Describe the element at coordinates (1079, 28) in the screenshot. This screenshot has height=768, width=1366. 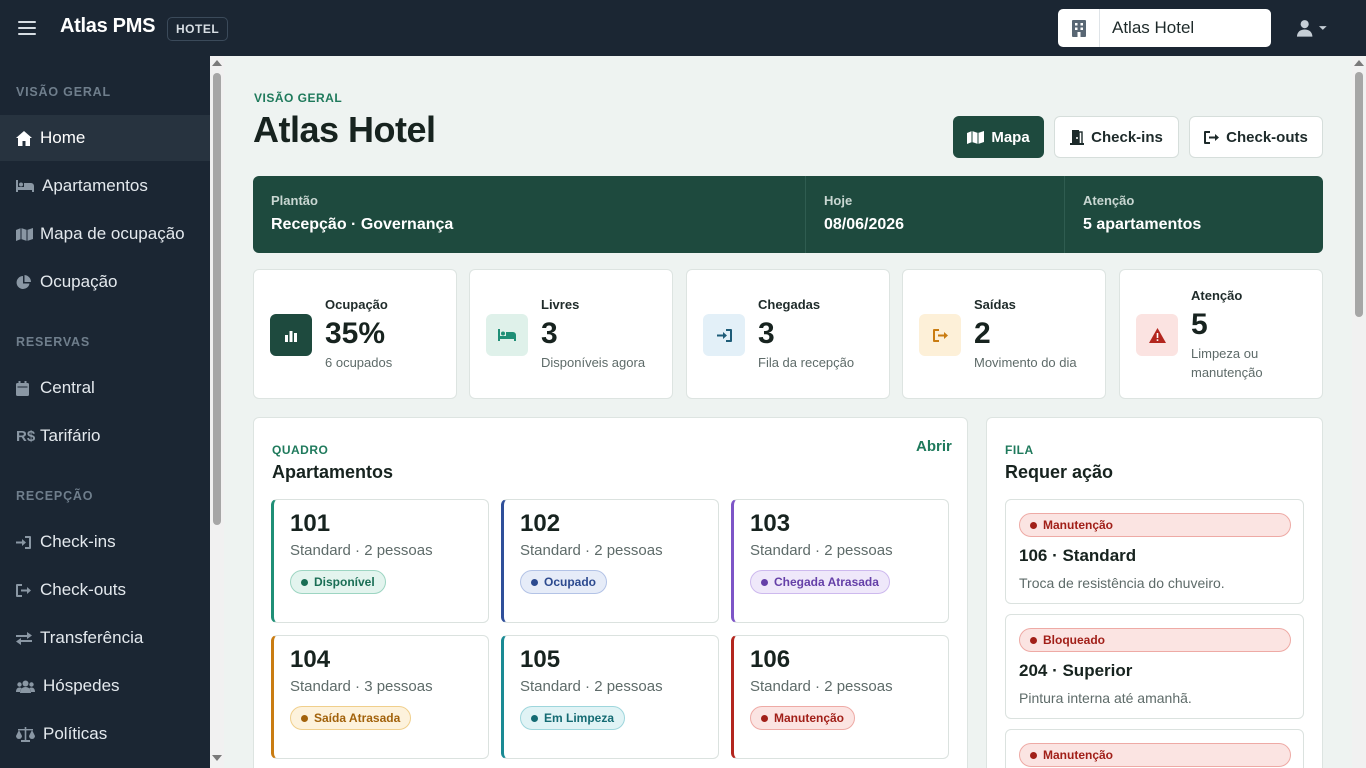
I see `building-icon` at that location.